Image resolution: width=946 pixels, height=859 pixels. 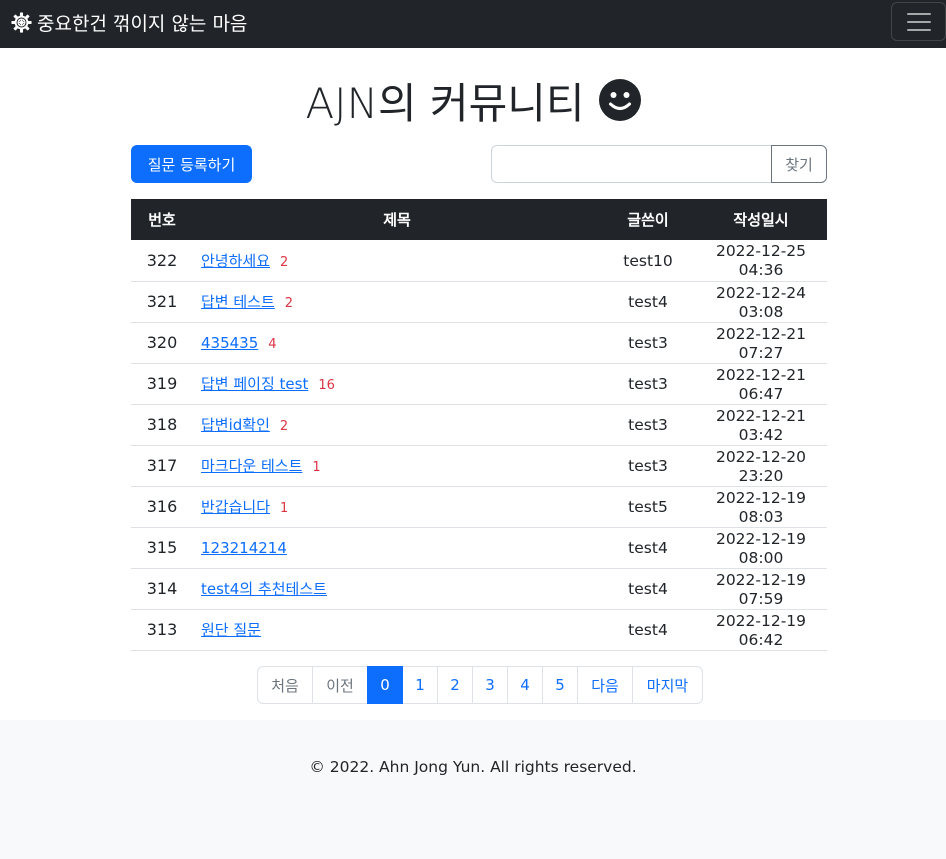 I want to click on row-date: 2022-12-19 06:42, so click(x=761, y=630).